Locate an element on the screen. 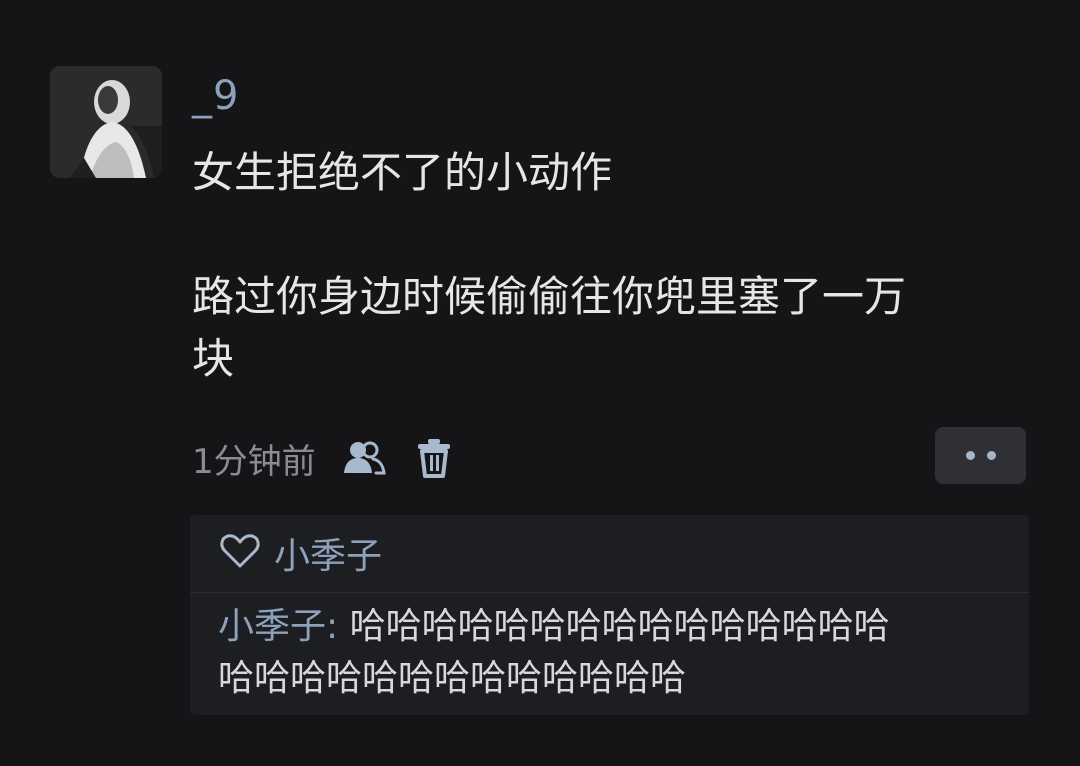 This screenshot has height=766, width=1080. likes-row: 小季子 is located at coordinates (301, 554).